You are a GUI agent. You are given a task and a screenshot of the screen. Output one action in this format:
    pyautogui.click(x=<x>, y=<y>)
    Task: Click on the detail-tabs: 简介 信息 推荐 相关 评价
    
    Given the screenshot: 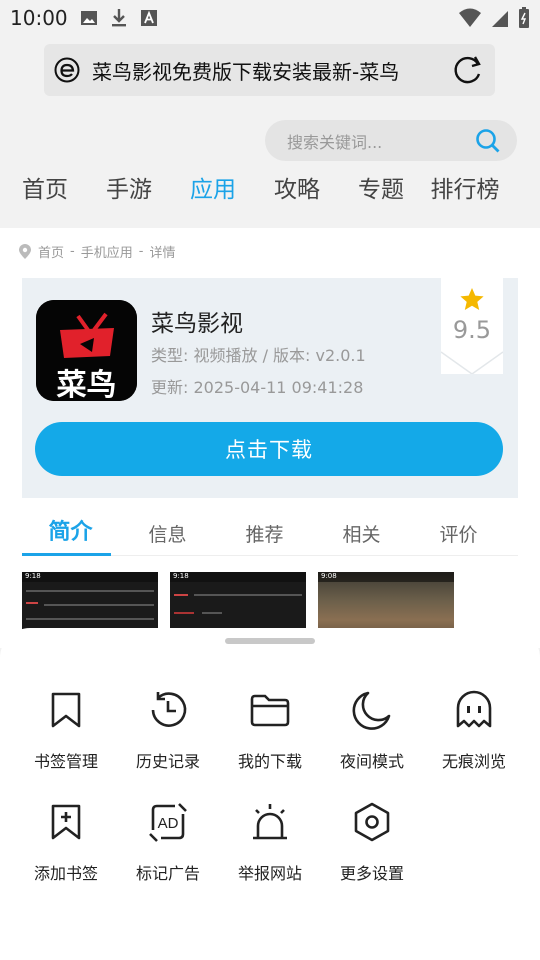 What is the action you would take?
    pyautogui.click(x=270, y=532)
    